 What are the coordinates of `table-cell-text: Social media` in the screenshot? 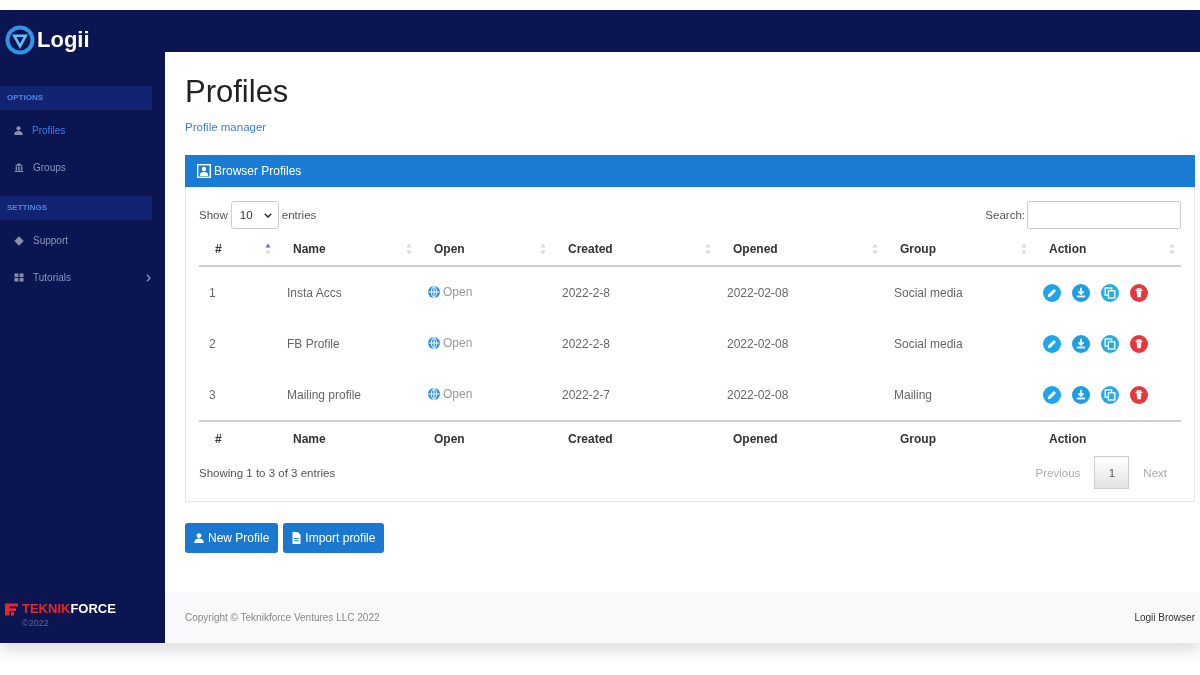 It's located at (928, 344).